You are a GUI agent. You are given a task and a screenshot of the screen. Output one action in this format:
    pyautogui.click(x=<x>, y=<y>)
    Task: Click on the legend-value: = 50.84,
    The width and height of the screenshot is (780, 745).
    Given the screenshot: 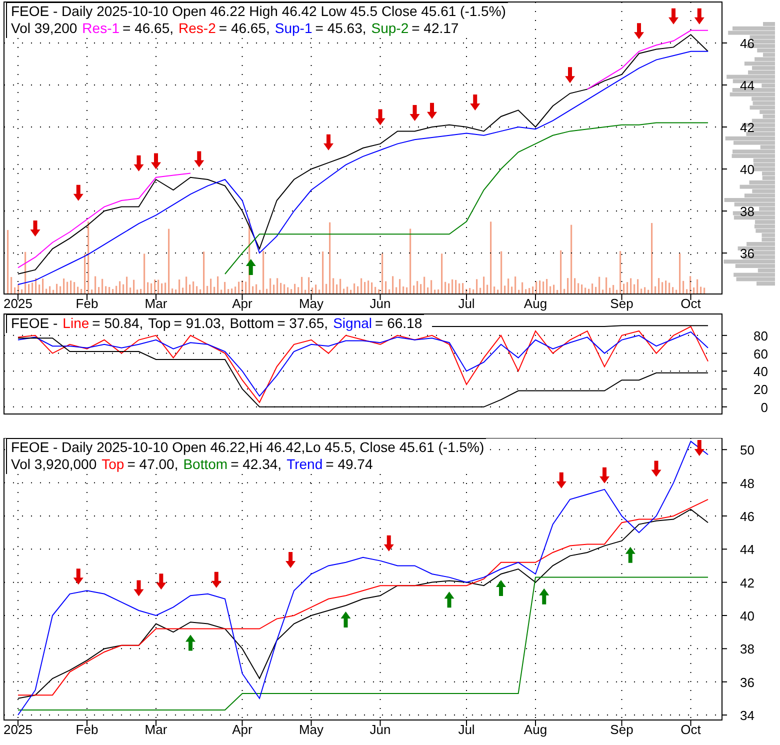 What is the action you would take?
    pyautogui.click(x=118, y=323)
    